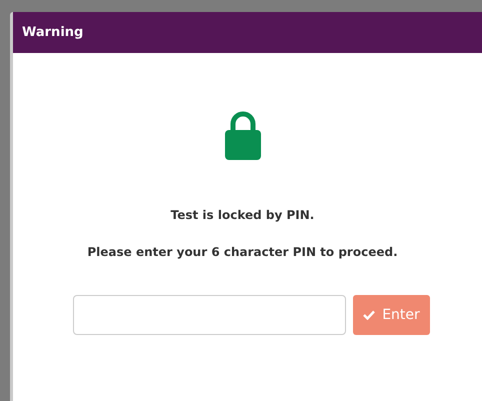  I want to click on message-text: Please enter your 6 character PIN to proceed., so click(242, 252).